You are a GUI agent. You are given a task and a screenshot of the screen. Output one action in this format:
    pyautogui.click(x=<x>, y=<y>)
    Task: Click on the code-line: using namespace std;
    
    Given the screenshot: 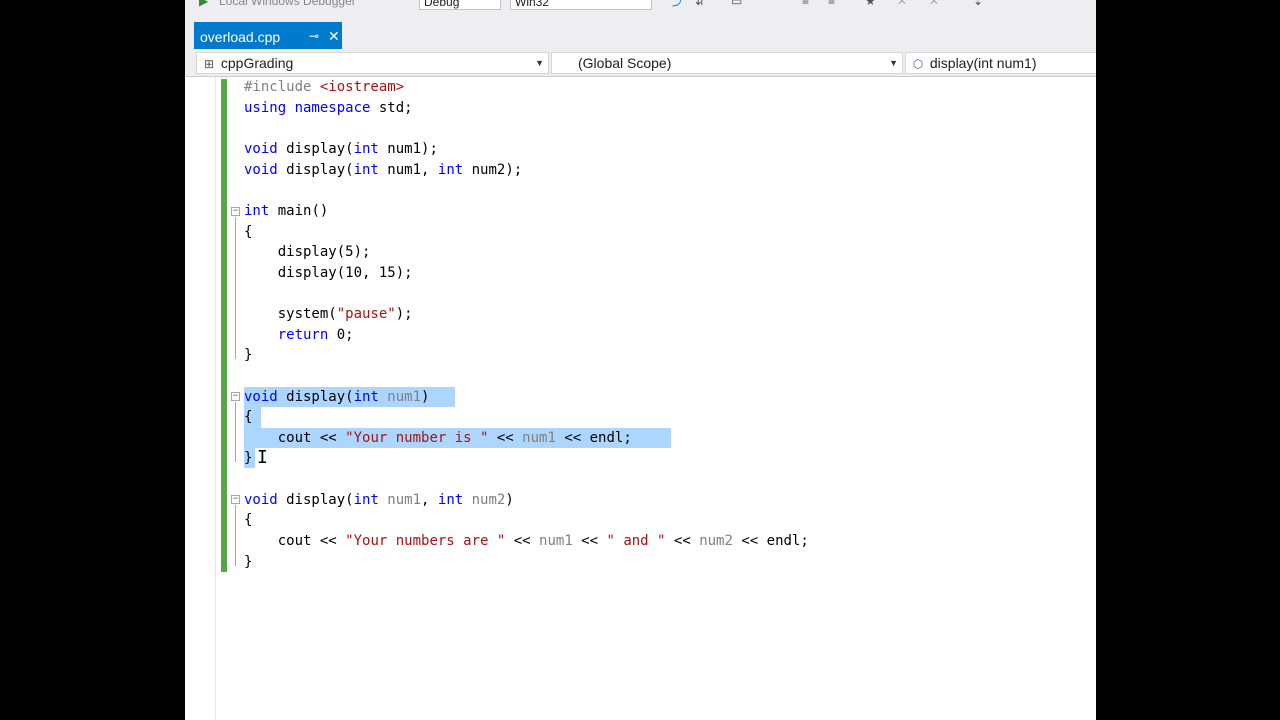 What is the action you would take?
    pyautogui.click(x=328, y=108)
    